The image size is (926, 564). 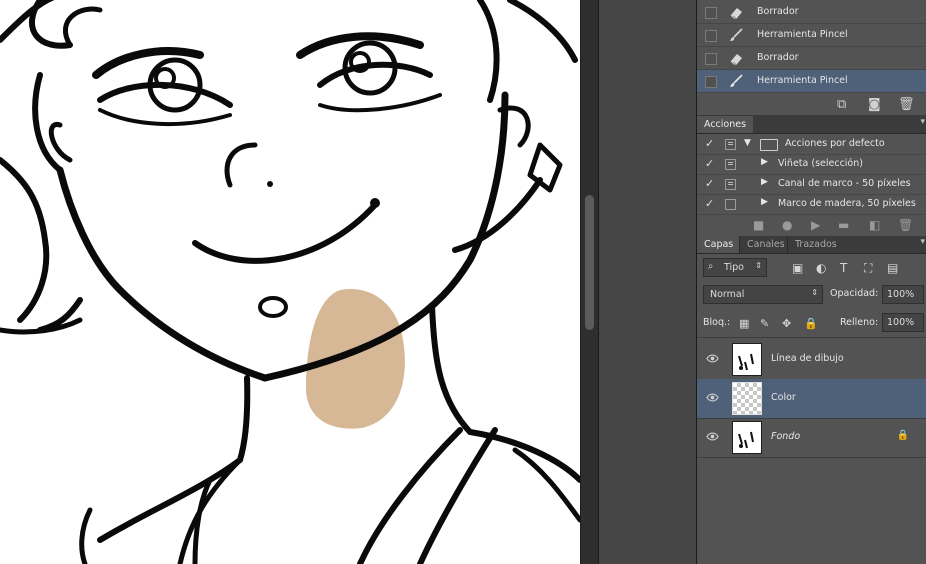 I want to click on action-label: Viñeta (selección), so click(x=820, y=163).